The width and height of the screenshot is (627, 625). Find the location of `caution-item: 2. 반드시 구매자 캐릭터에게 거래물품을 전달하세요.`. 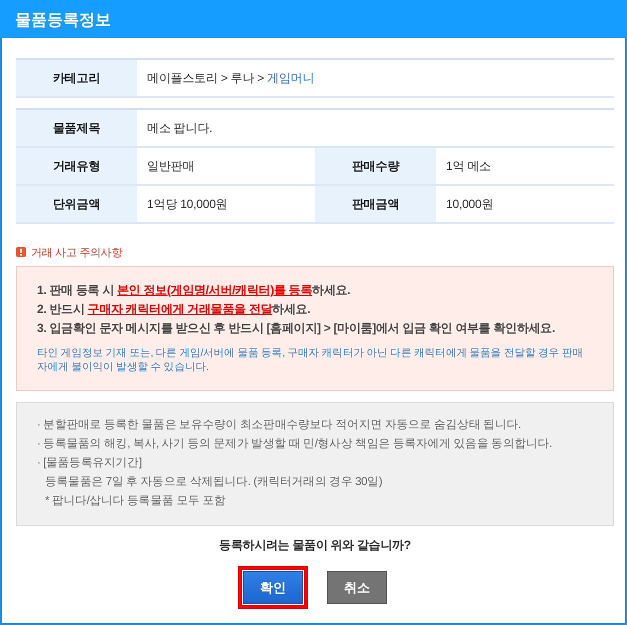

caution-item: 2. 반드시 구매자 캐릭터에게 거래물품을 전달하세요. is located at coordinates (174, 309).